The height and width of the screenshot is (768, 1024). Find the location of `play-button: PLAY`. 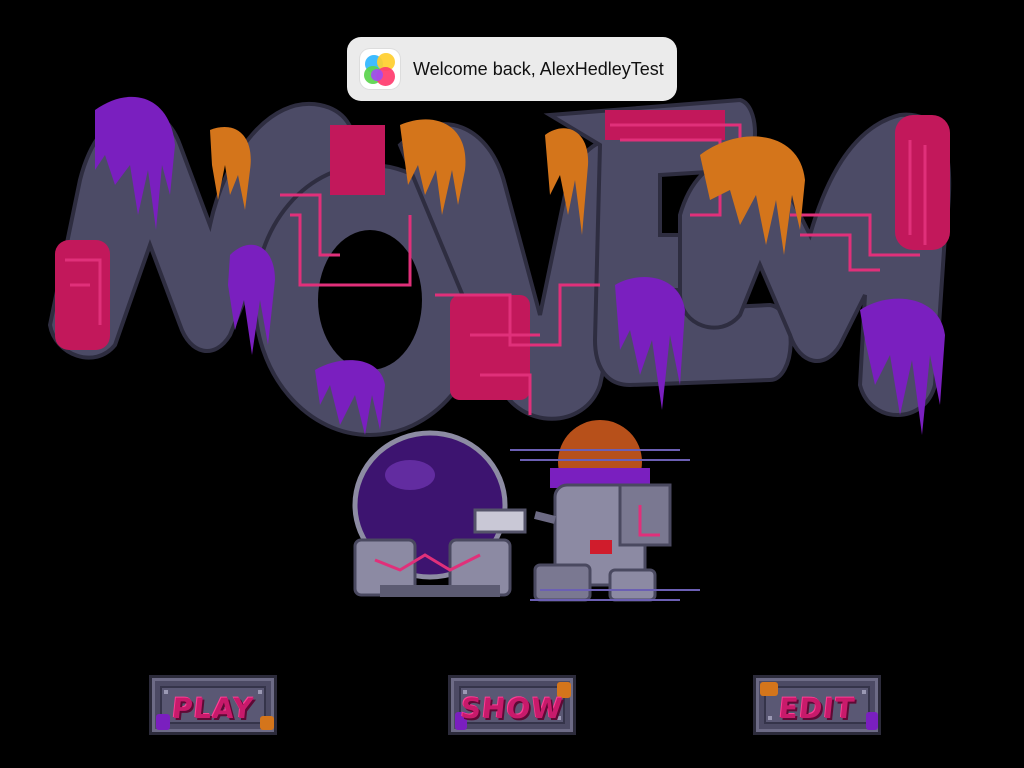

play-button: PLAY is located at coordinates (213, 705).